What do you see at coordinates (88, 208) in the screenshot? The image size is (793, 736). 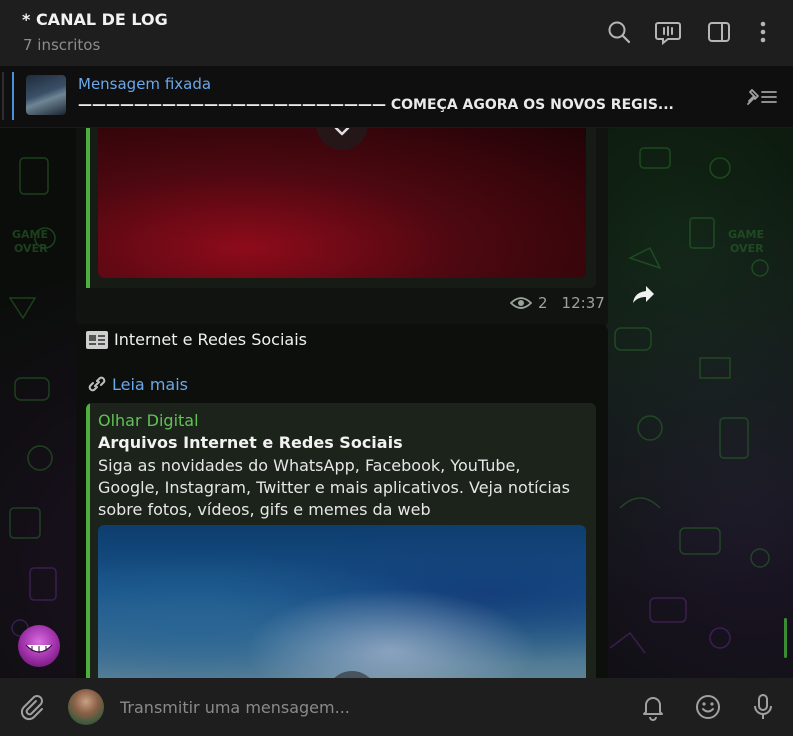 I see `quote-bar` at bounding box center [88, 208].